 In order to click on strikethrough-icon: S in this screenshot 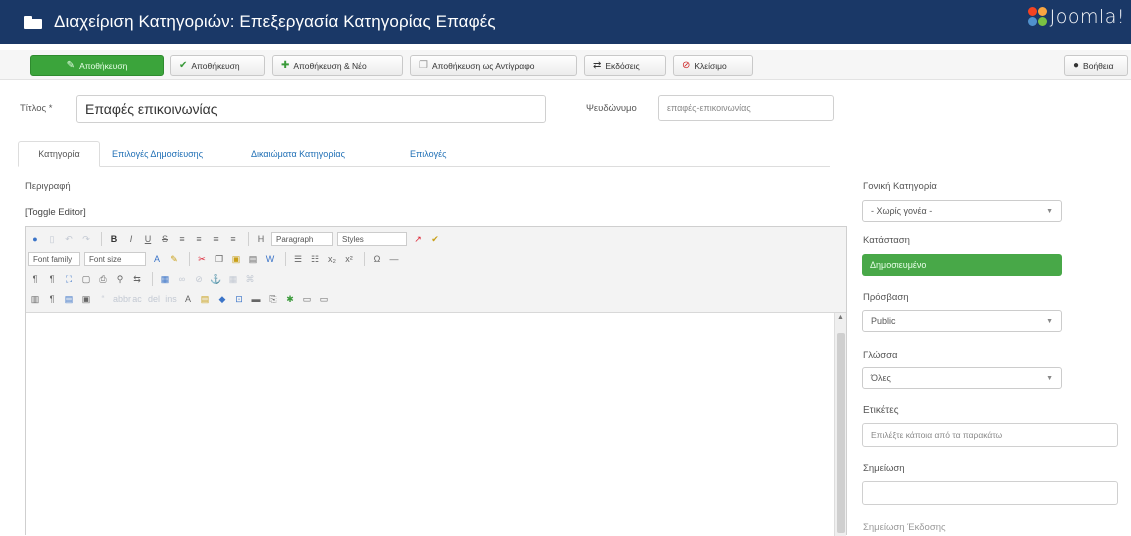, I will do `click(165, 239)`.